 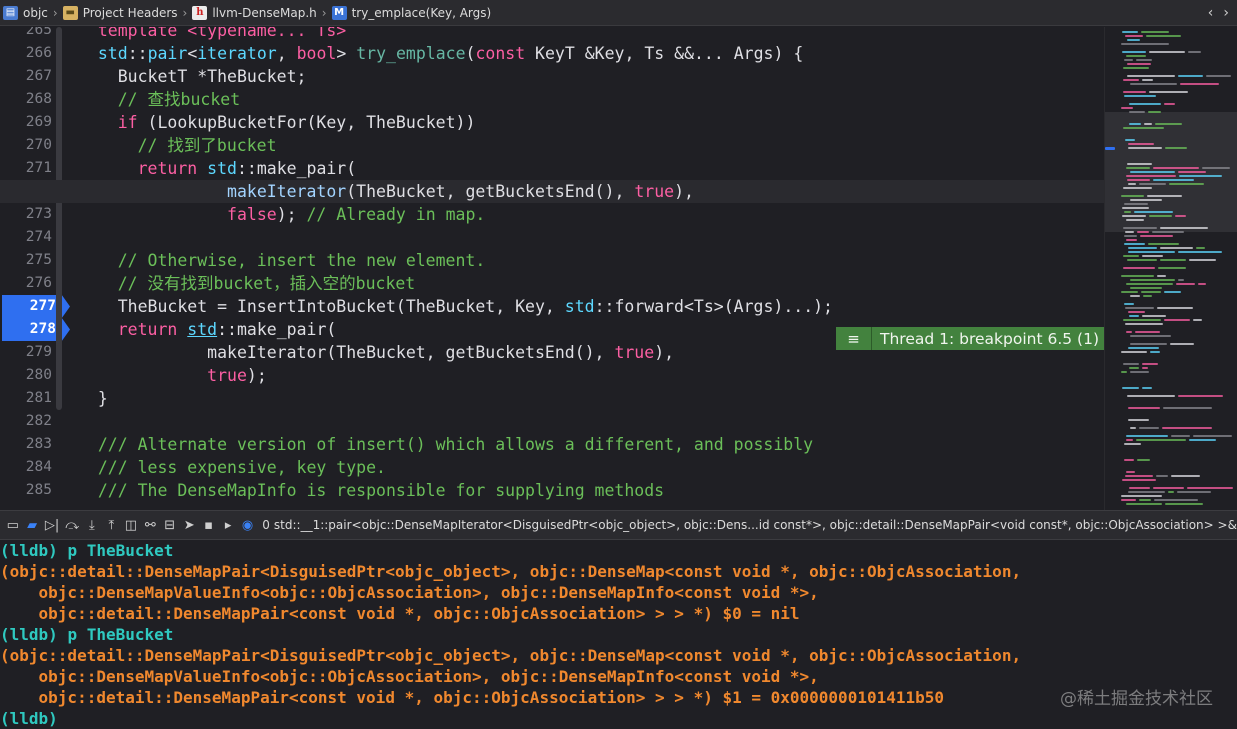 What do you see at coordinates (552, 99) in the screenshot?
I see `code-line: // 查找bucket` at bounding box center [552, 99].